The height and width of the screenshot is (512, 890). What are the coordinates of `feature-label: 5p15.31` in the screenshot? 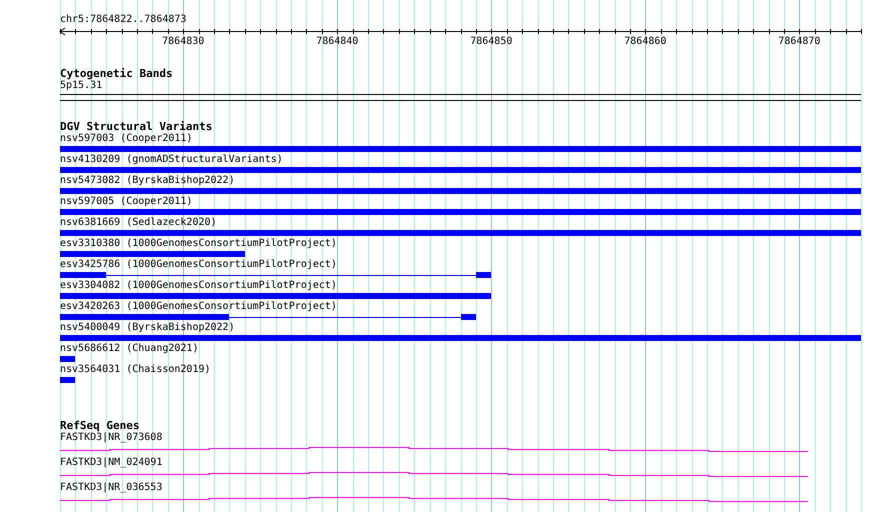 It's located at (81, 86).